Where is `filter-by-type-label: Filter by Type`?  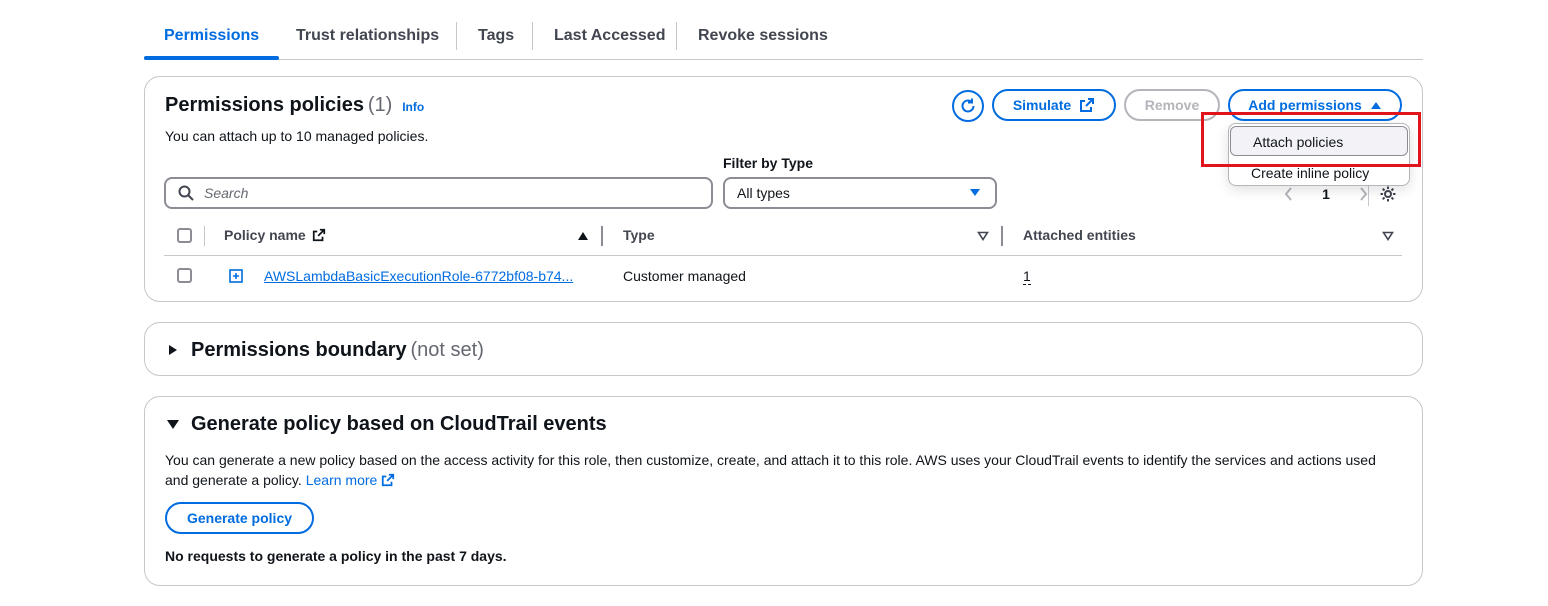 filter-by-type-label: Filter by Type is located at coordinates (768, 163).